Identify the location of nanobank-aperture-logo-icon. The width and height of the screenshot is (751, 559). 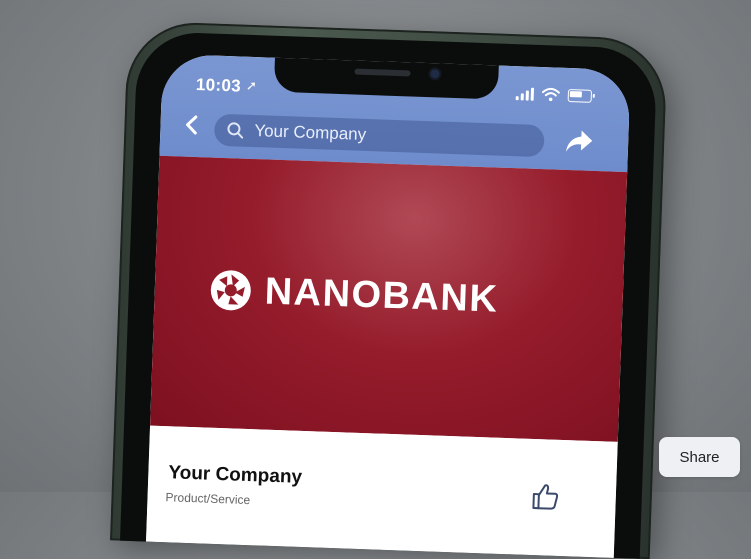
(230, 290).